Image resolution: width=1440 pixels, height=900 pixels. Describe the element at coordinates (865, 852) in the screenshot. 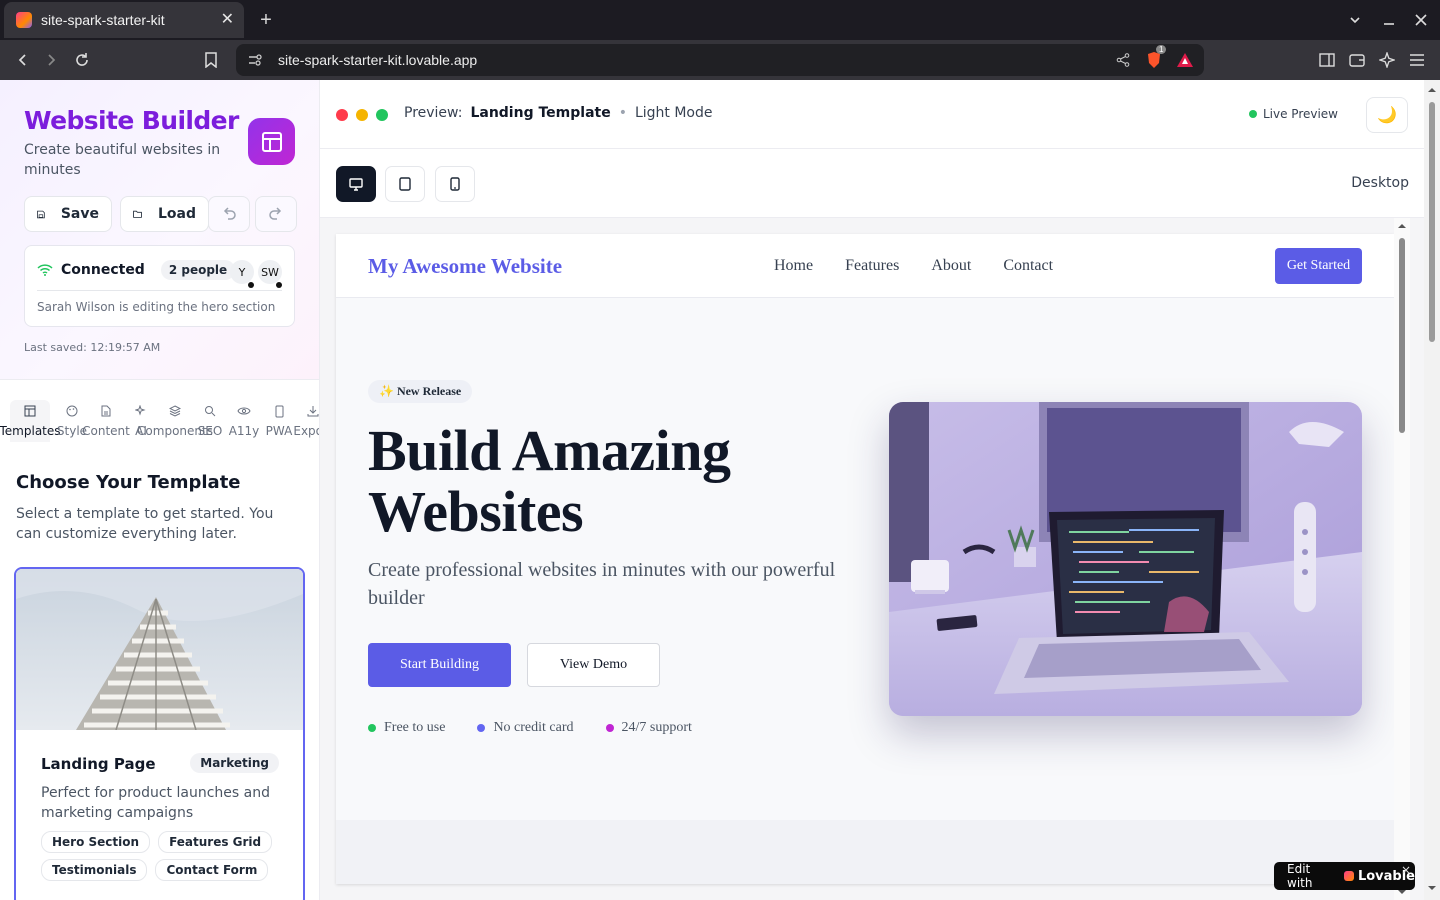

I see `next-section` at that location.